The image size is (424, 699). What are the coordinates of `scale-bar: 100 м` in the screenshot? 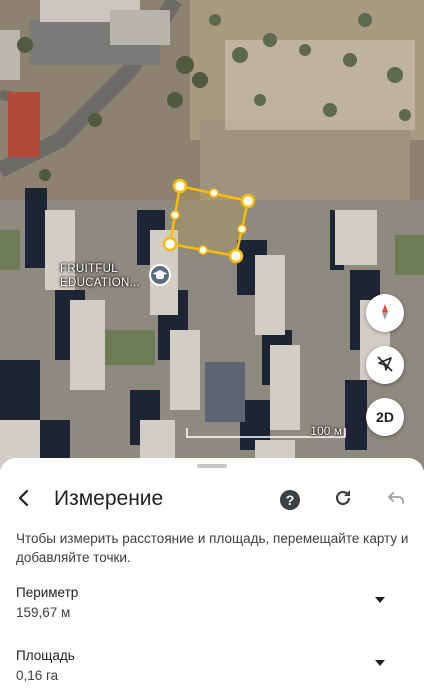 It's located at (266, 432).